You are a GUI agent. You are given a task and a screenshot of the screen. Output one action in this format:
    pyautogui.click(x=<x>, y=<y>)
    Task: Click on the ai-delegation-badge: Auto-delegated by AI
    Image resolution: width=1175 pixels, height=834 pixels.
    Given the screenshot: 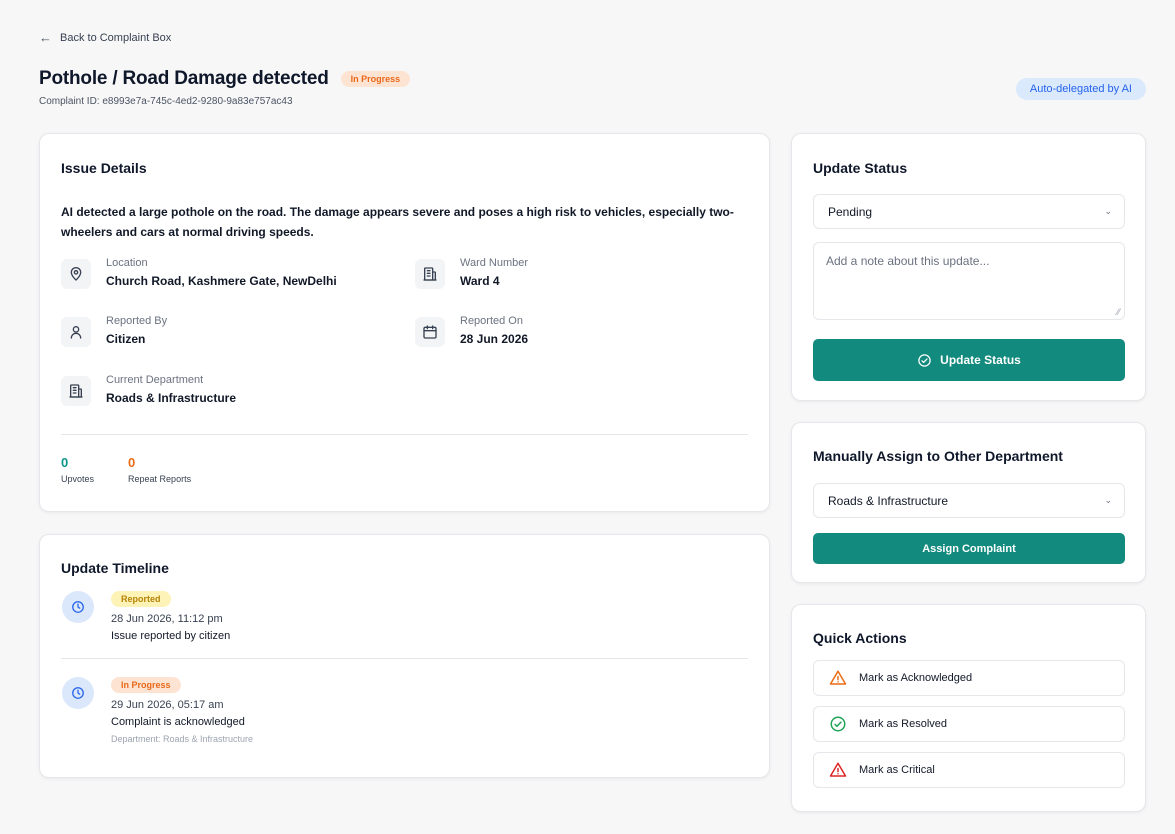 What is the action you would take?
    pyautogui.click(x=1080, y=89)
    